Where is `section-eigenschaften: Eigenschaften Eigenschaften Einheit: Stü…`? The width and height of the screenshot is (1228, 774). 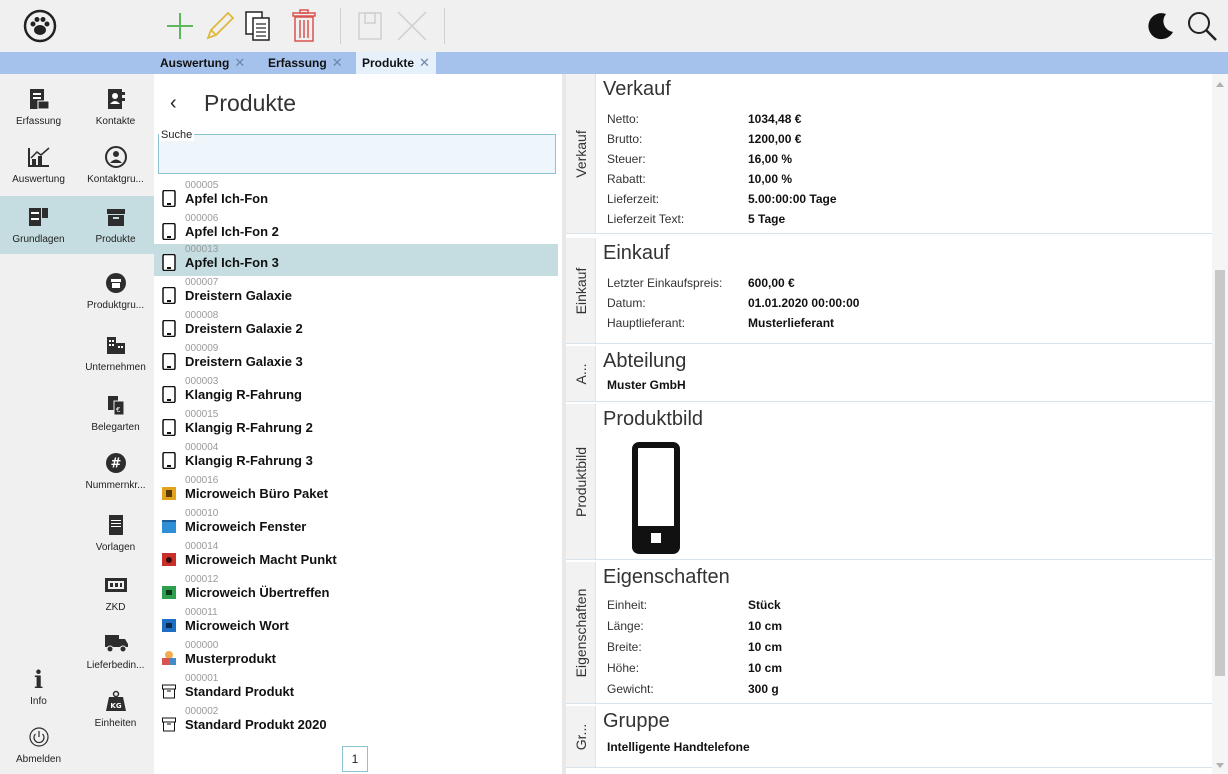 section-eigenschaften: Eigenschaften Eigenschaften Einheit: Stü… is located at coordinates (889, 633).